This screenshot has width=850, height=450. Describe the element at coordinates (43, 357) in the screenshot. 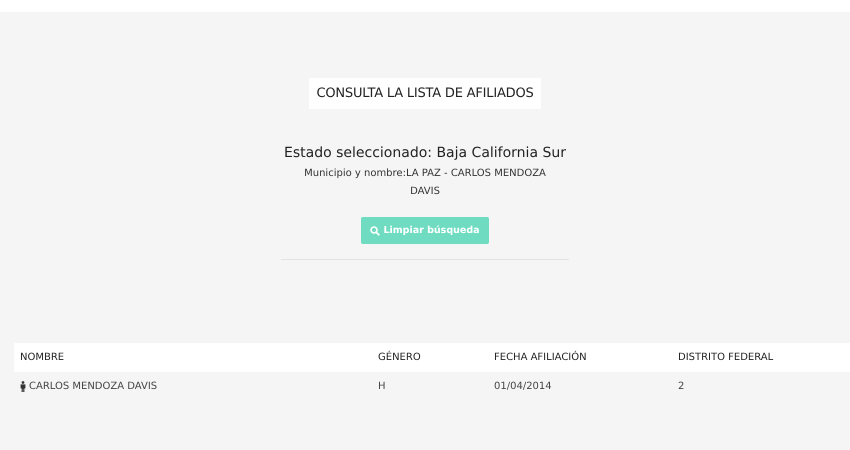

I see `column-header: NOMBRE` at that location.